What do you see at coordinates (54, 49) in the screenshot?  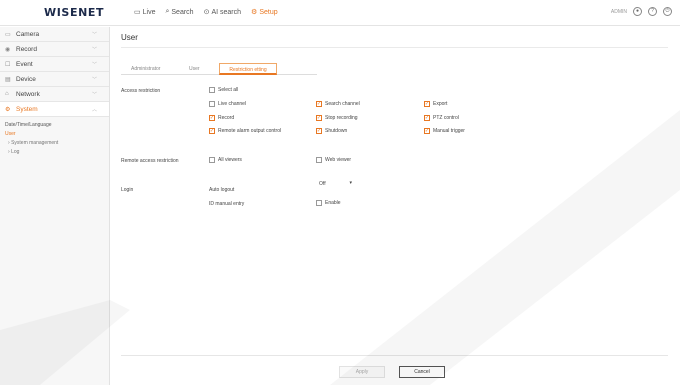 I see `sidebar-item-record: ◉ Record ﹀` at bounding box center [54, 49].